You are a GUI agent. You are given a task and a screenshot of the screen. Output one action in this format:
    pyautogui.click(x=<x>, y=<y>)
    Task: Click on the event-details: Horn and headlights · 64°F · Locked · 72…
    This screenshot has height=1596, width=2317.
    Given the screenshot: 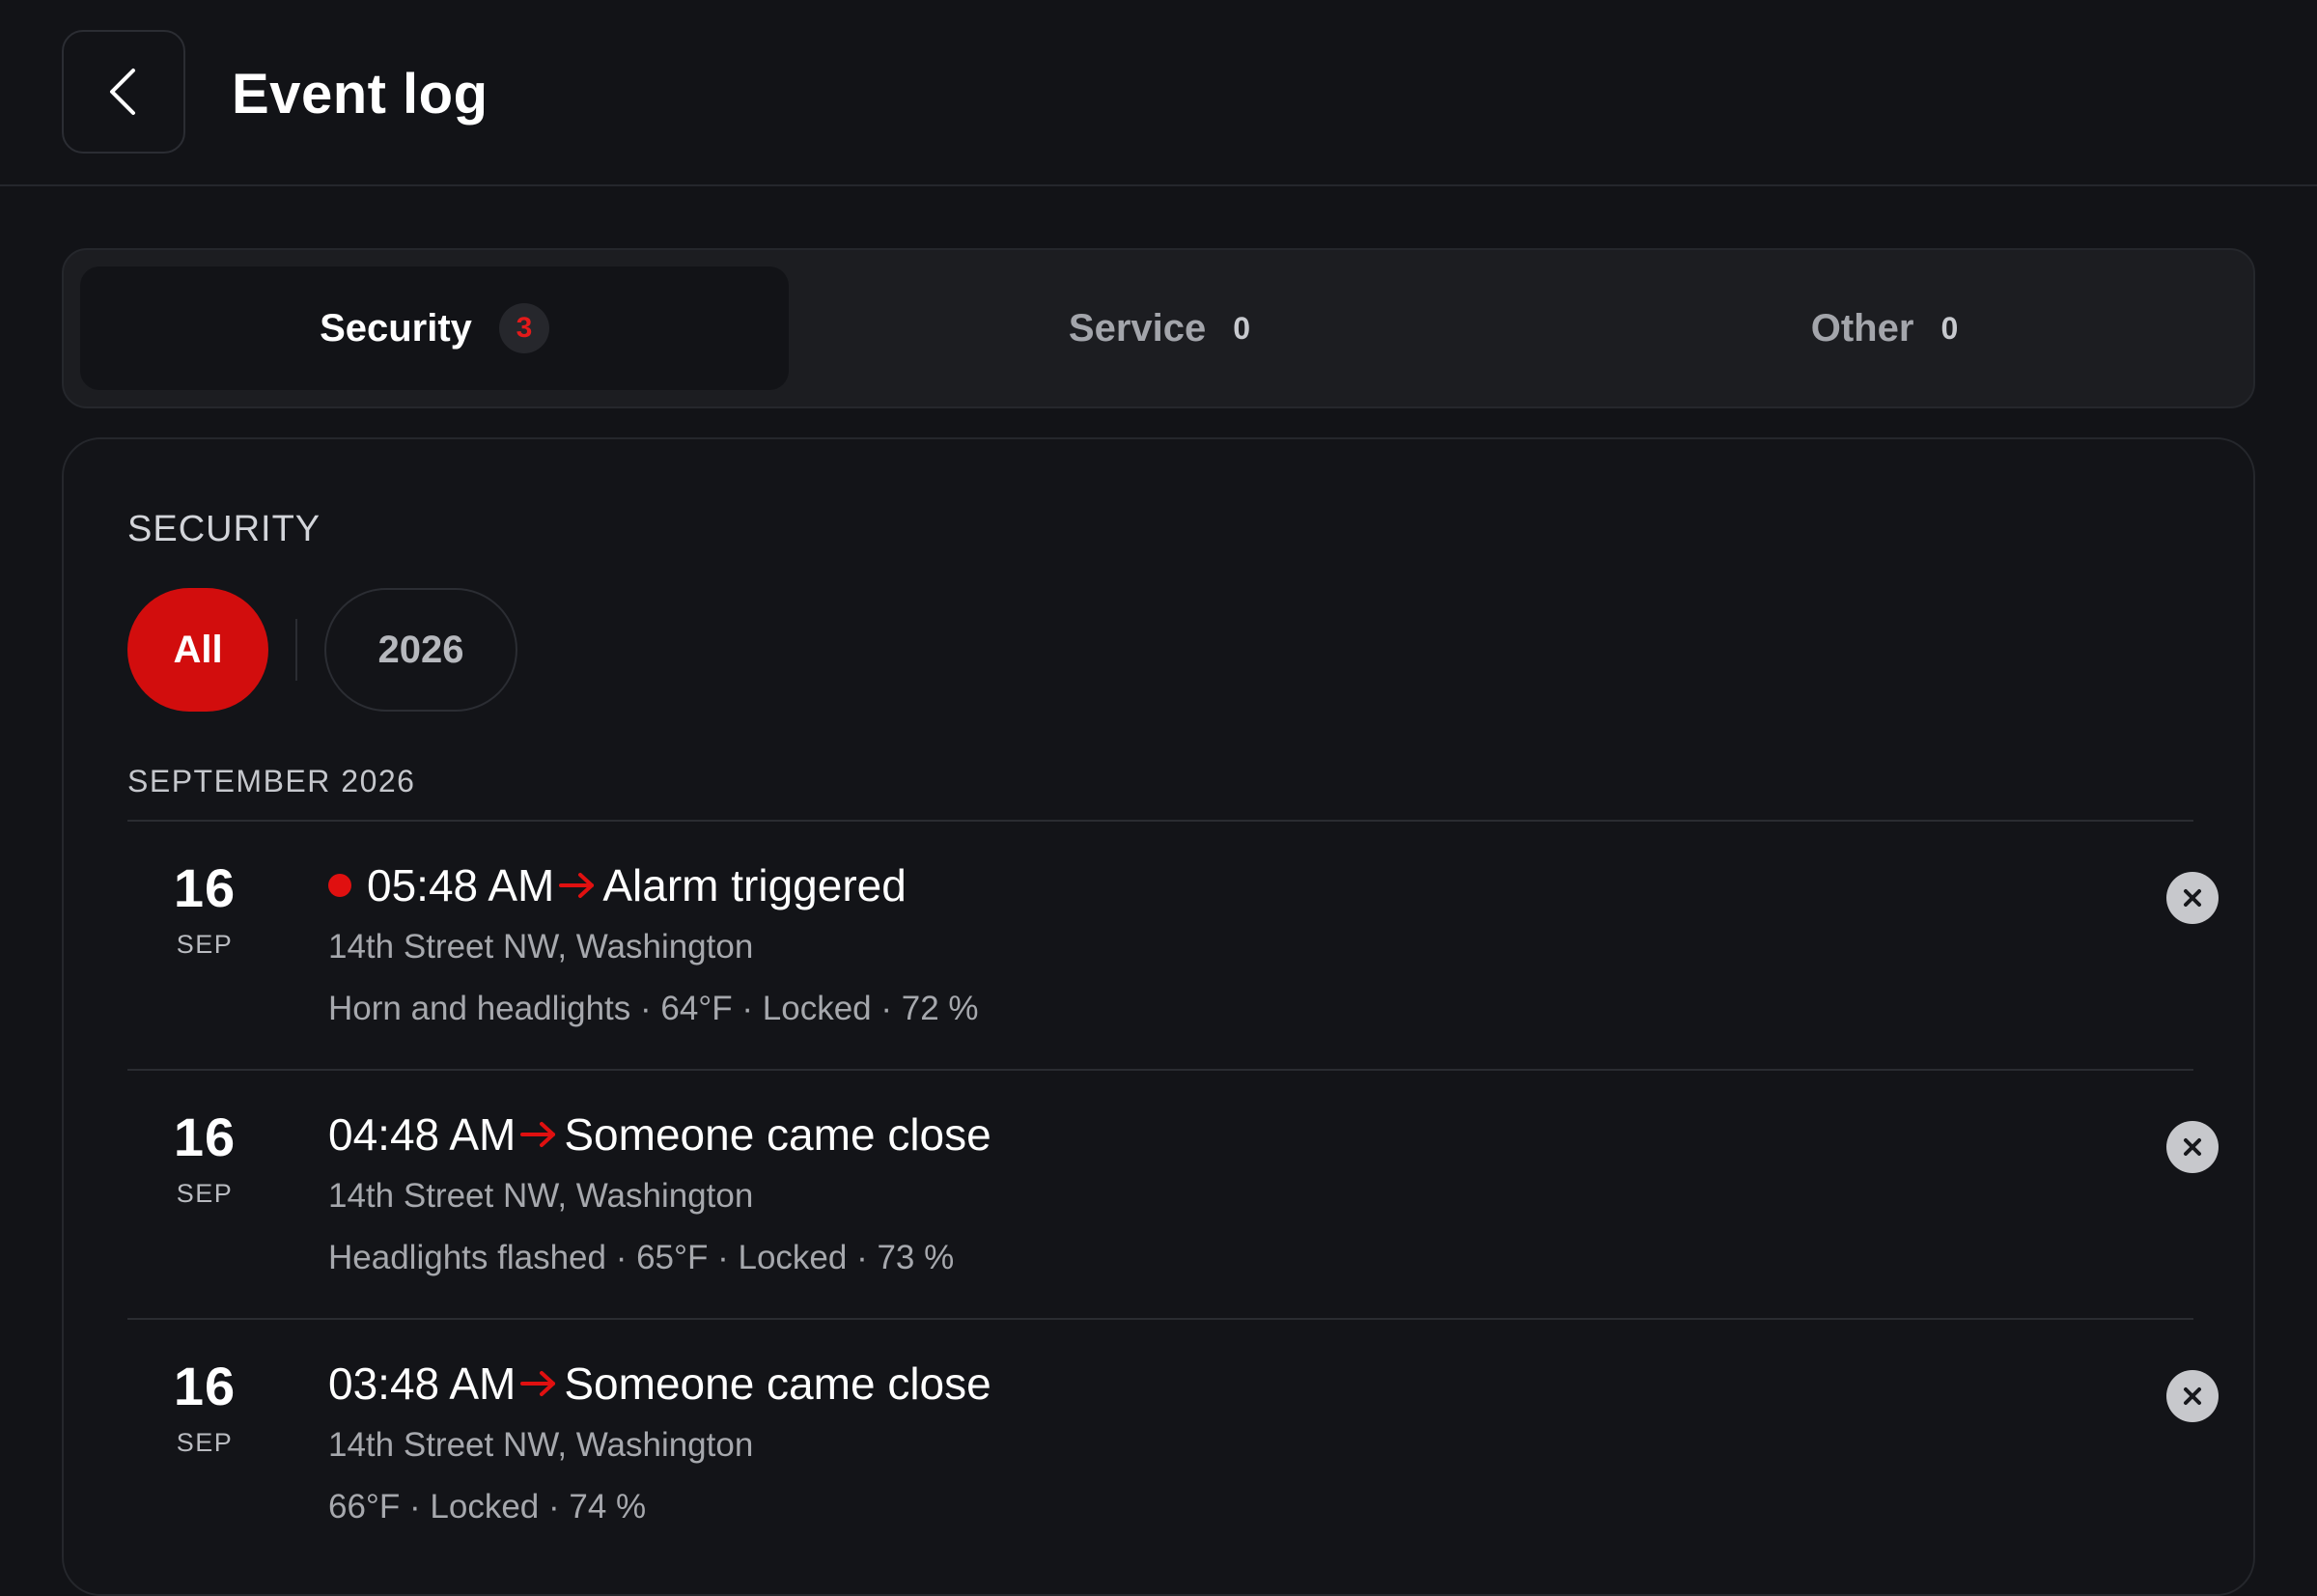 What is the action you would take?
    pyautogui.click(x=653, y=1009)
    